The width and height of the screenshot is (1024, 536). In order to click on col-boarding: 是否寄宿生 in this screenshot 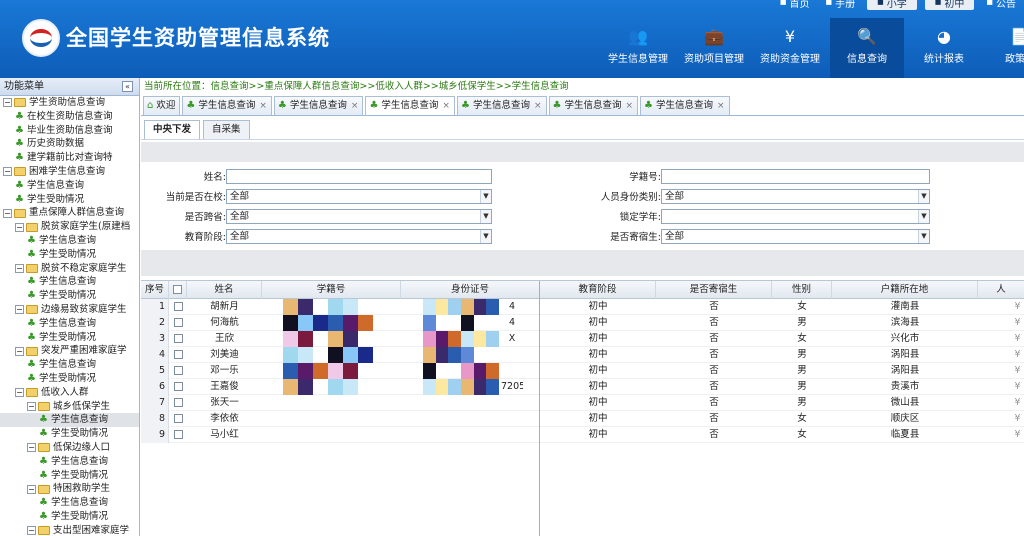, I will do `click(714, 290)`.